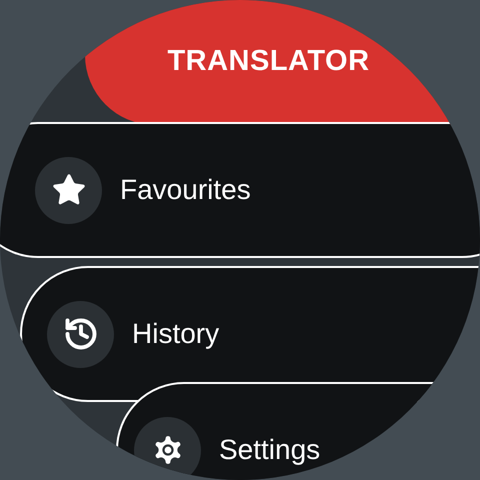 Image resolution: width=480 pixels, height=480 pixels. Describe the element at coordinates (268, 62) in the screenshot. I see `app-title: TRANSLATOR` at that location.